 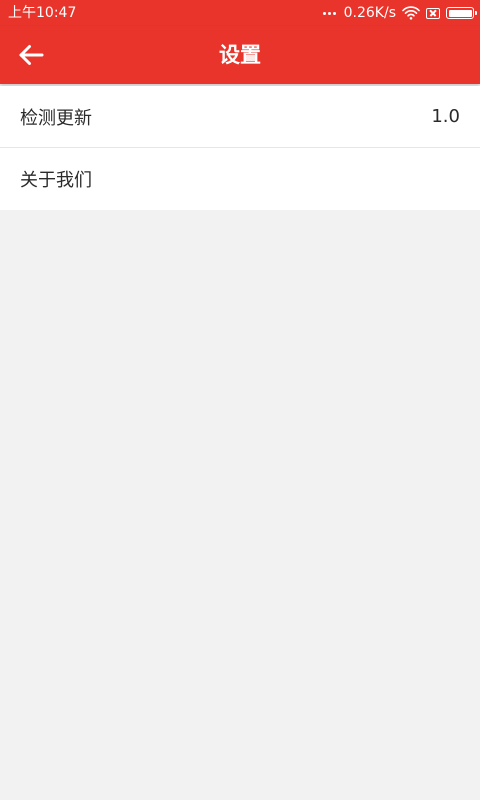 What do you see at coordinates (240, 117) in the screenshot?
I see `check-update-item: 检测更新 1.0` at bounding box center [240, 117].